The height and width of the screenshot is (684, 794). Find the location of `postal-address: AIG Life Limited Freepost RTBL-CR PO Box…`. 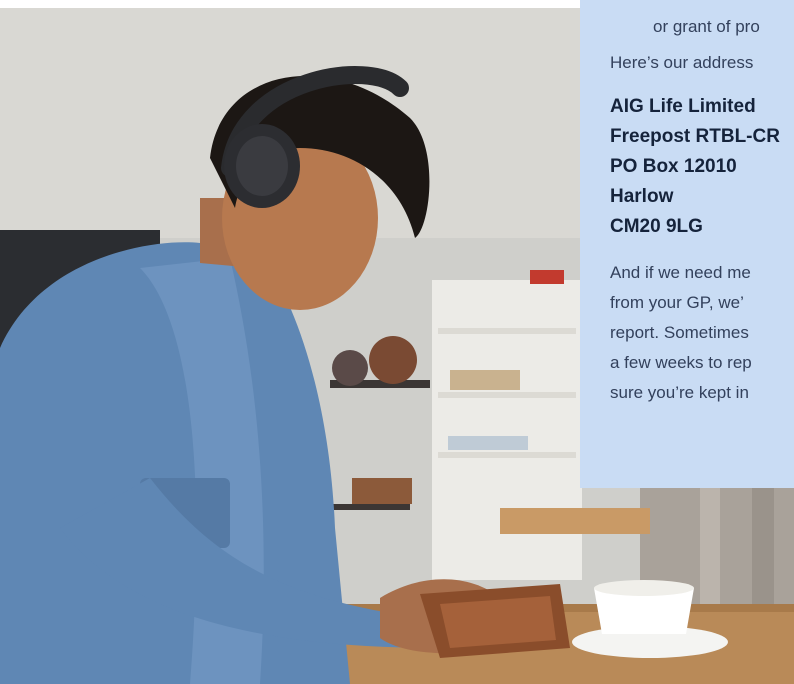

postal-address: AIG Life Limited Freepost RTBL-CR PO Box… is located at coordinates (702, 167).